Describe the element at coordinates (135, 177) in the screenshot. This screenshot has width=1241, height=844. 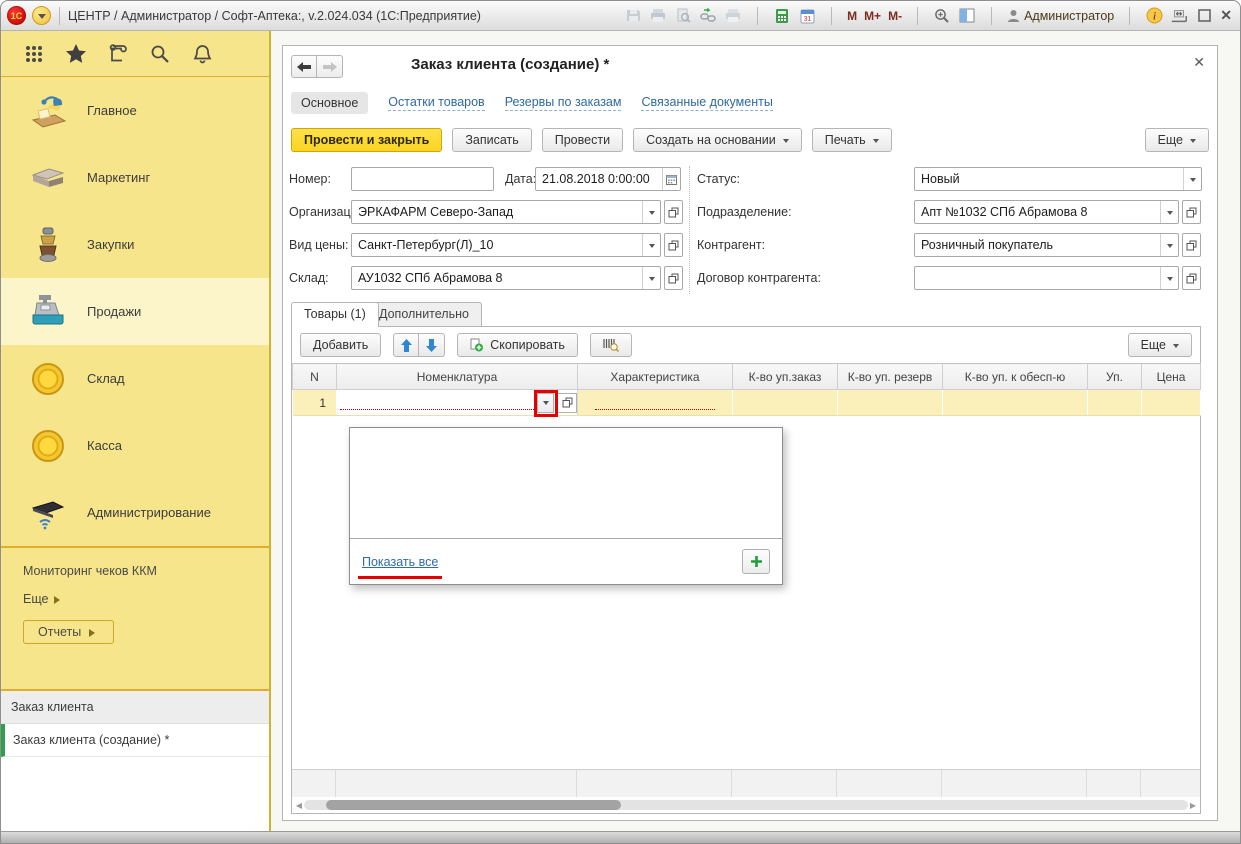
I see `sidebar-item-marketing: Маркетинг` at that location.